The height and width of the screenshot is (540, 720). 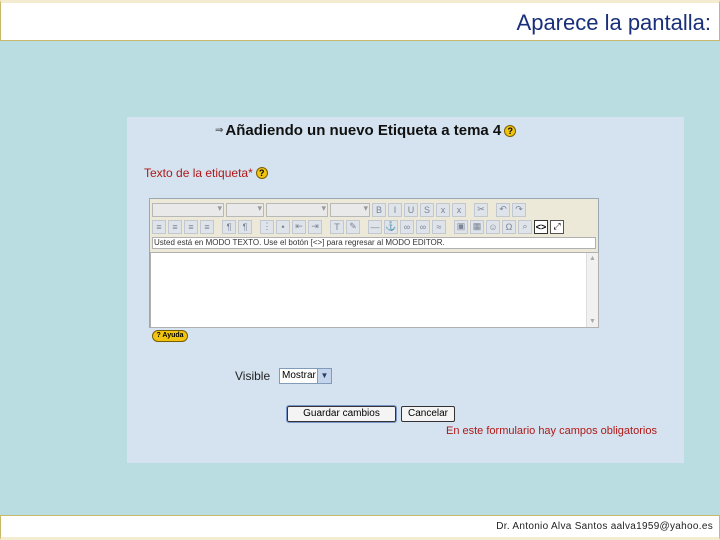 What do you see at coordinates (477, 226) in the screenshot?
I see `table-icon: ▦` at bounding box center [477, 226].